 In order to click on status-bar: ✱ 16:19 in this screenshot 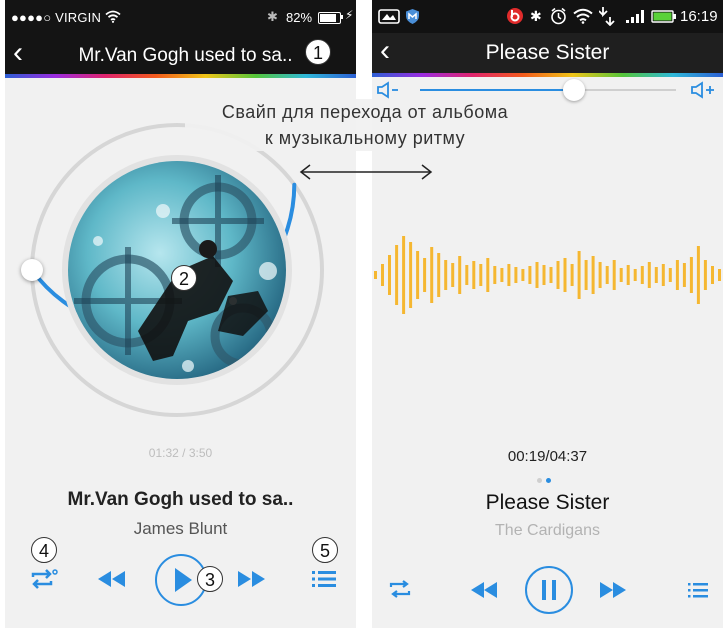, I will do `click(547, 16)`.